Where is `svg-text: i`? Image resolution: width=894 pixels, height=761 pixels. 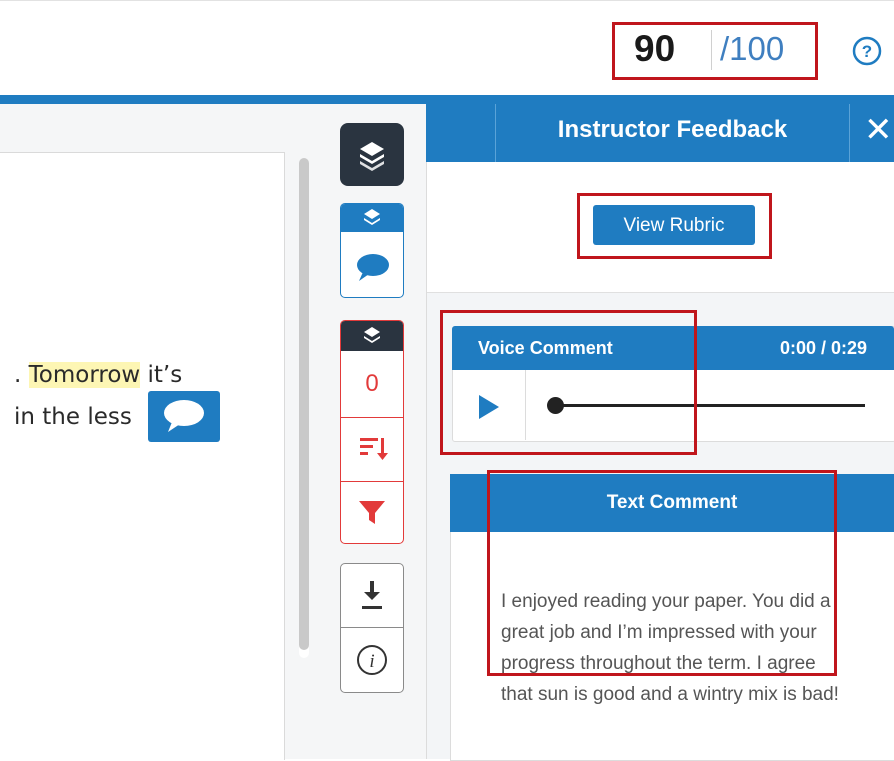
svg-text: i is located at coordinates (371, 661).